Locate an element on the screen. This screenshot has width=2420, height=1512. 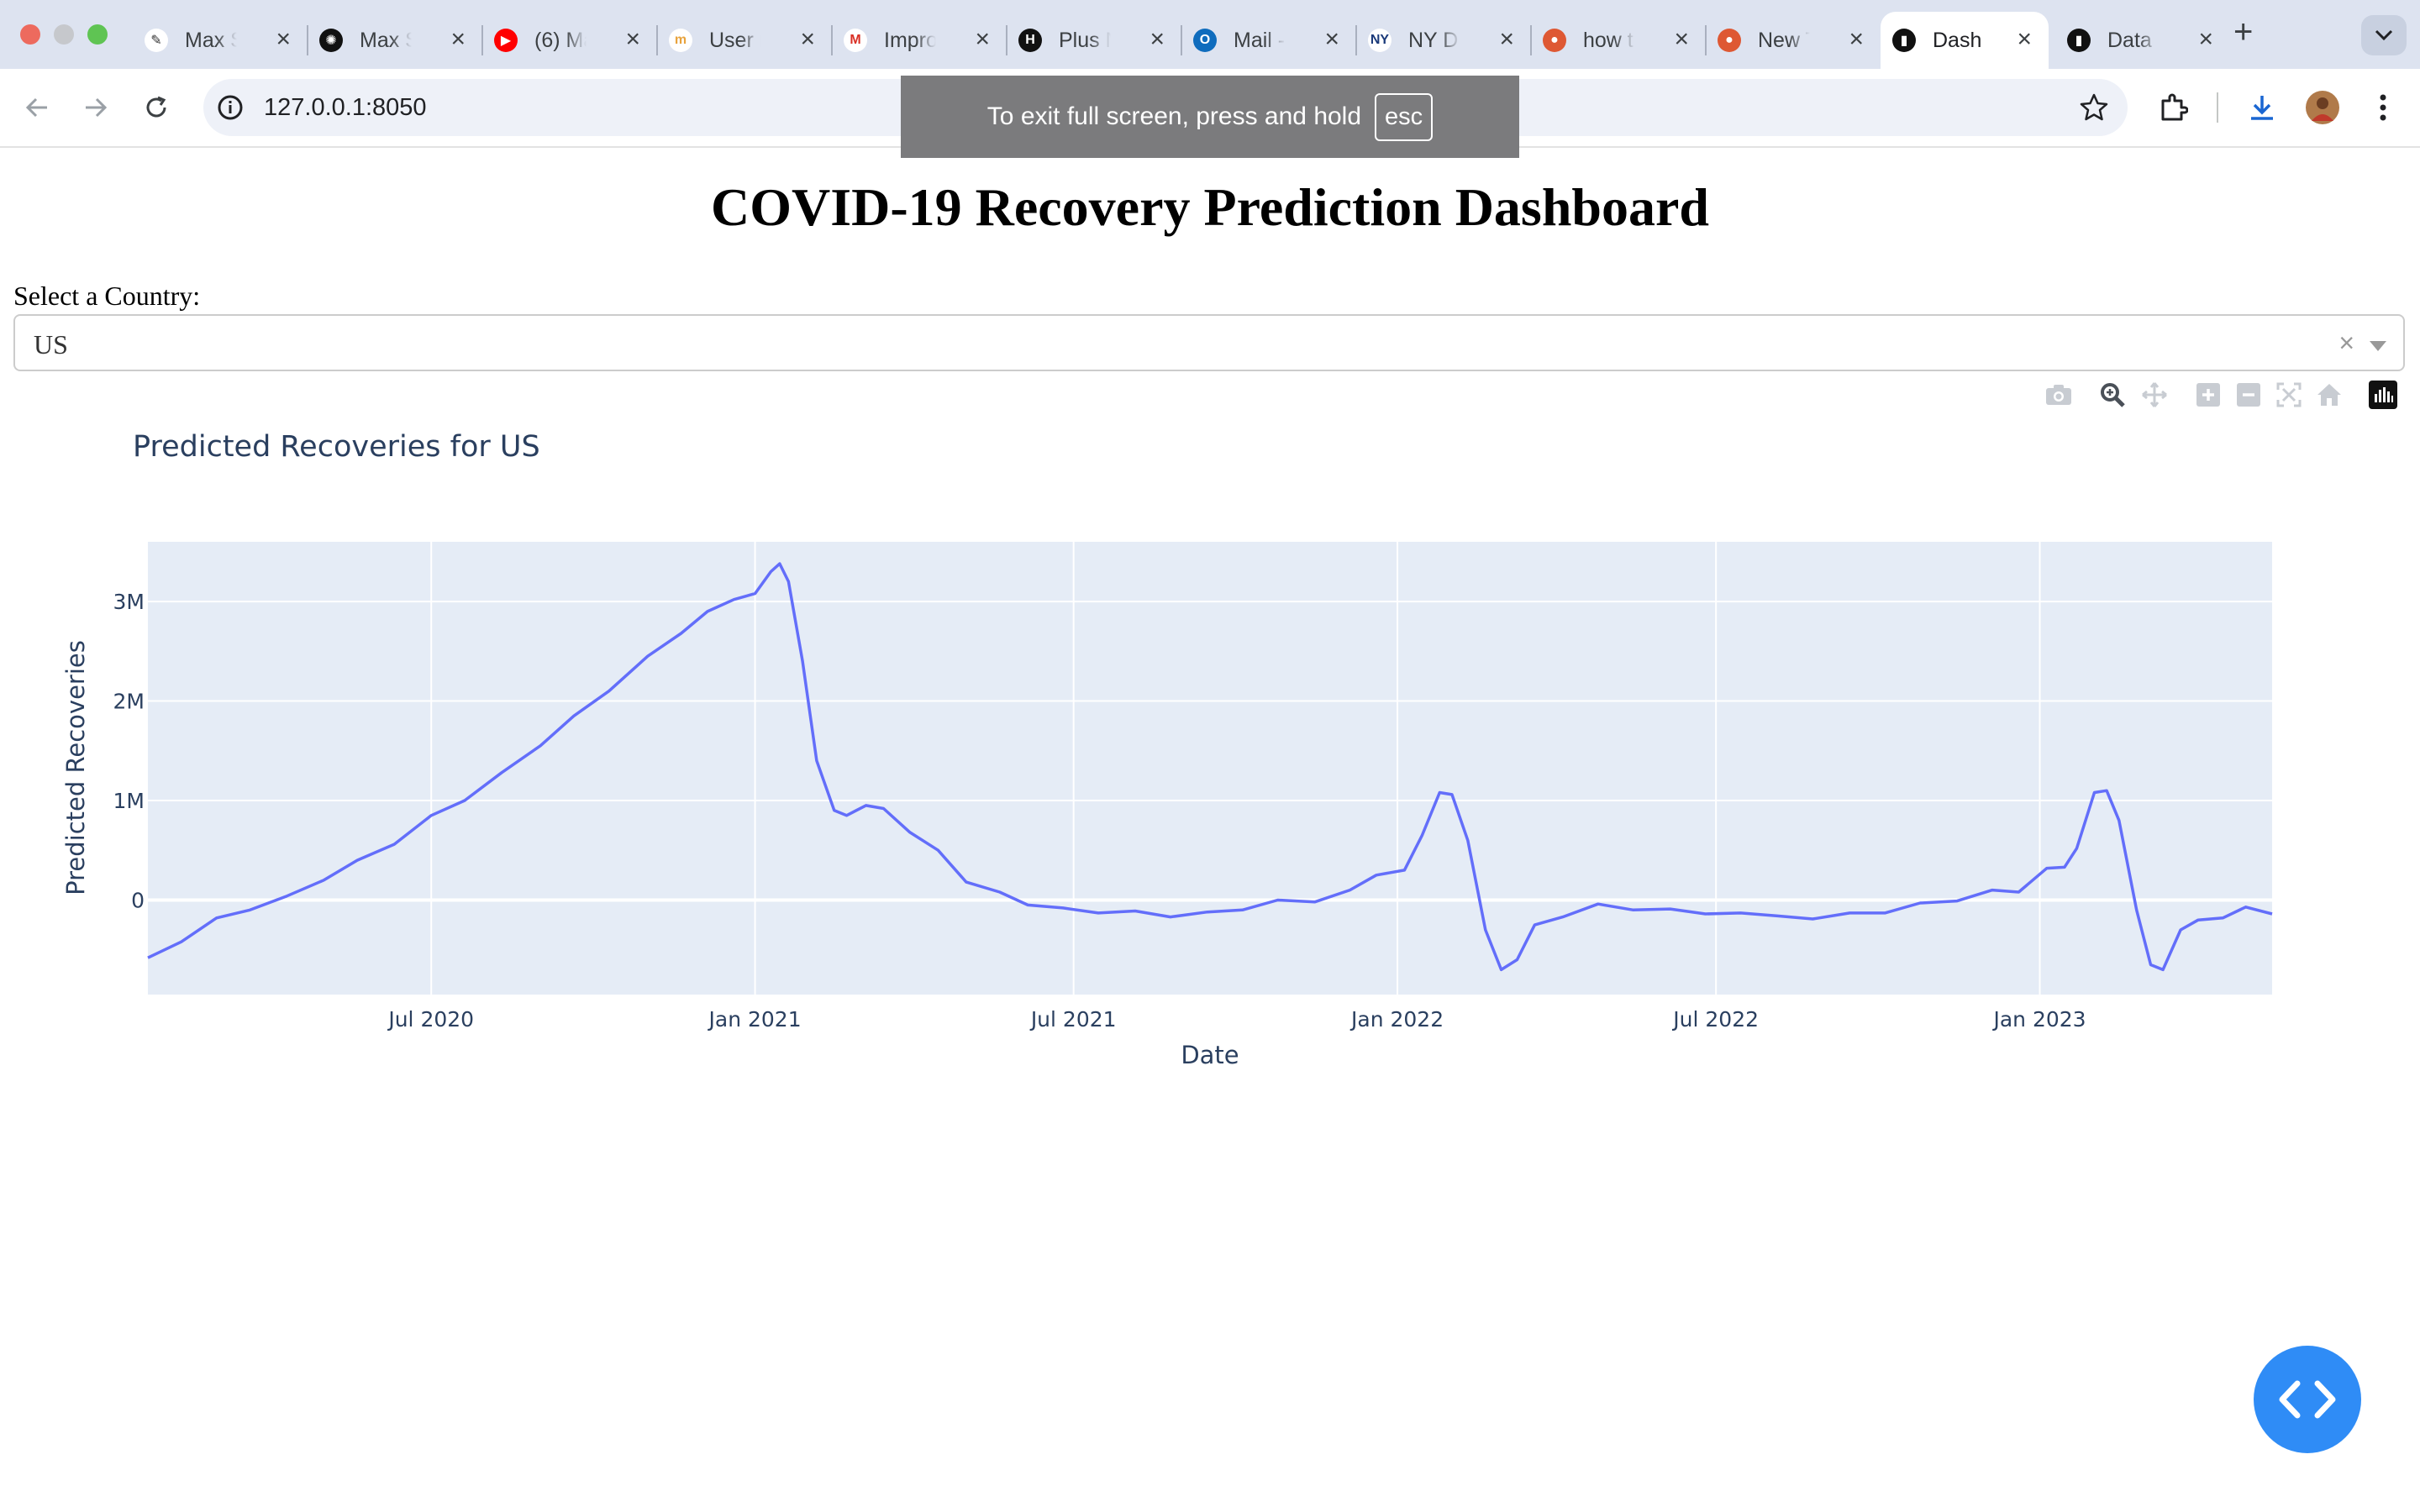
code-brackets-icon is located at coordinates (2307, 1399).